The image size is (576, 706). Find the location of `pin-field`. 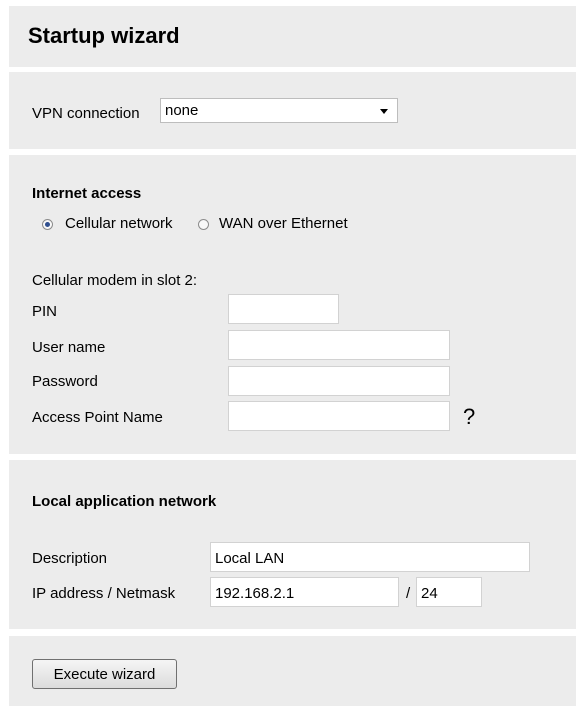

pin-field is located at coordinates (283, 309).